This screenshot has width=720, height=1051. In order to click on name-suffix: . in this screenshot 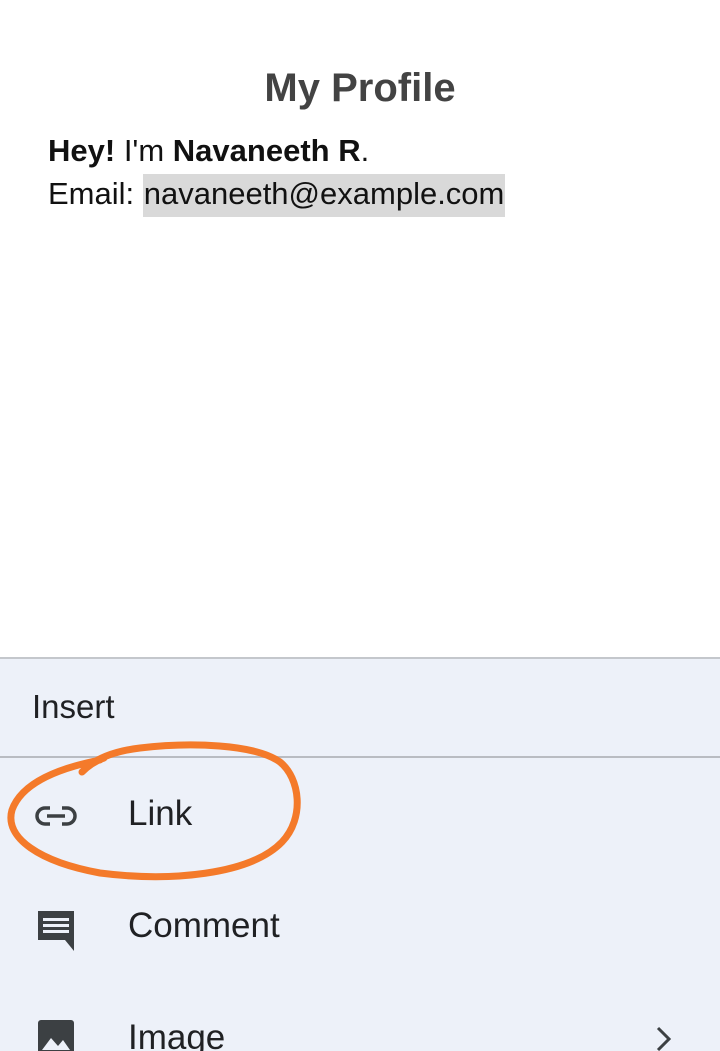, I will do `click(365, 150)`.